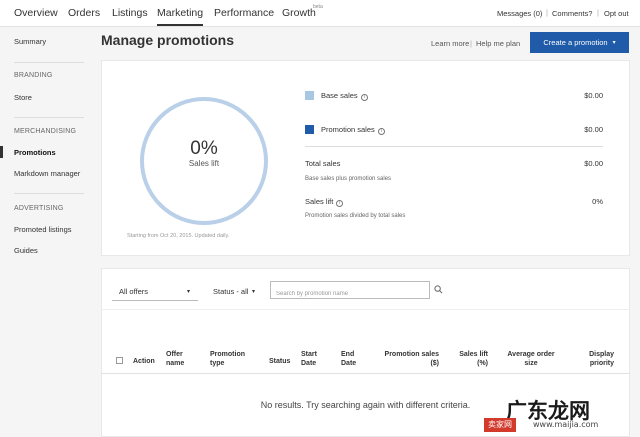 The width and height of the screenshot is (640, 437). What do you see at coordinates (519, 13) in the screenshot?
I see `messages-link: Messages (0)` at bounding box center [519, 13].